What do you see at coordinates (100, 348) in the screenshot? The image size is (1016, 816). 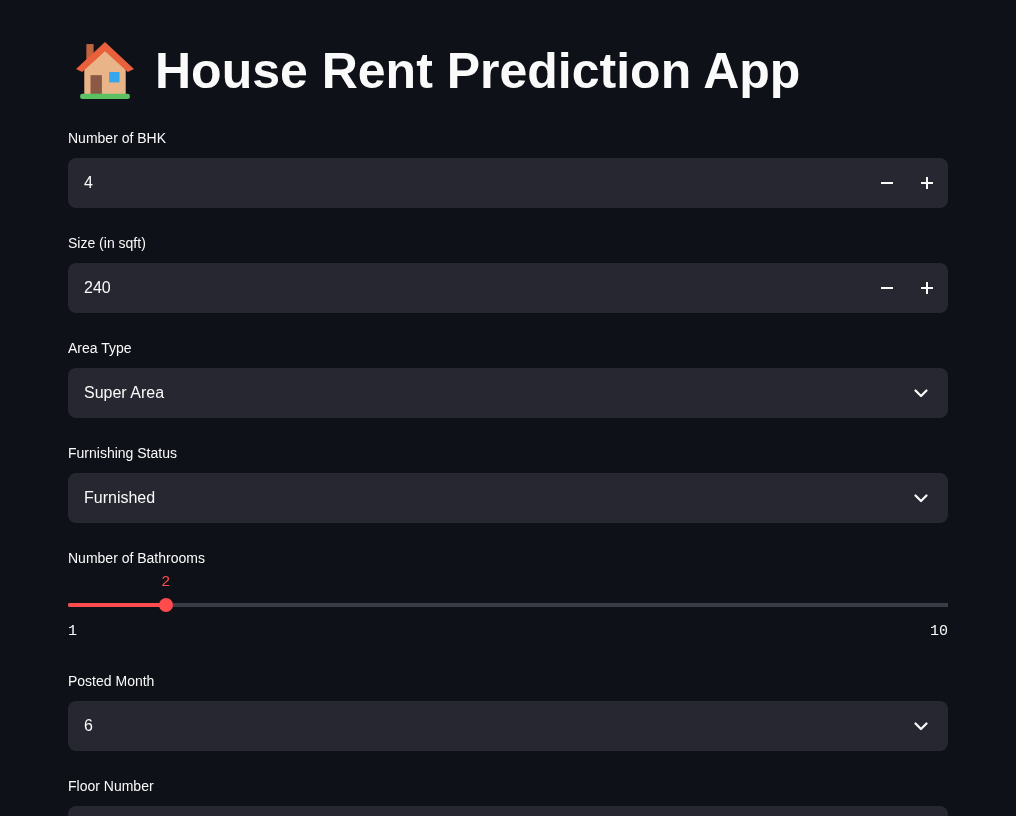 I see `field-label: Area Type` at bounding box center [100, 348].